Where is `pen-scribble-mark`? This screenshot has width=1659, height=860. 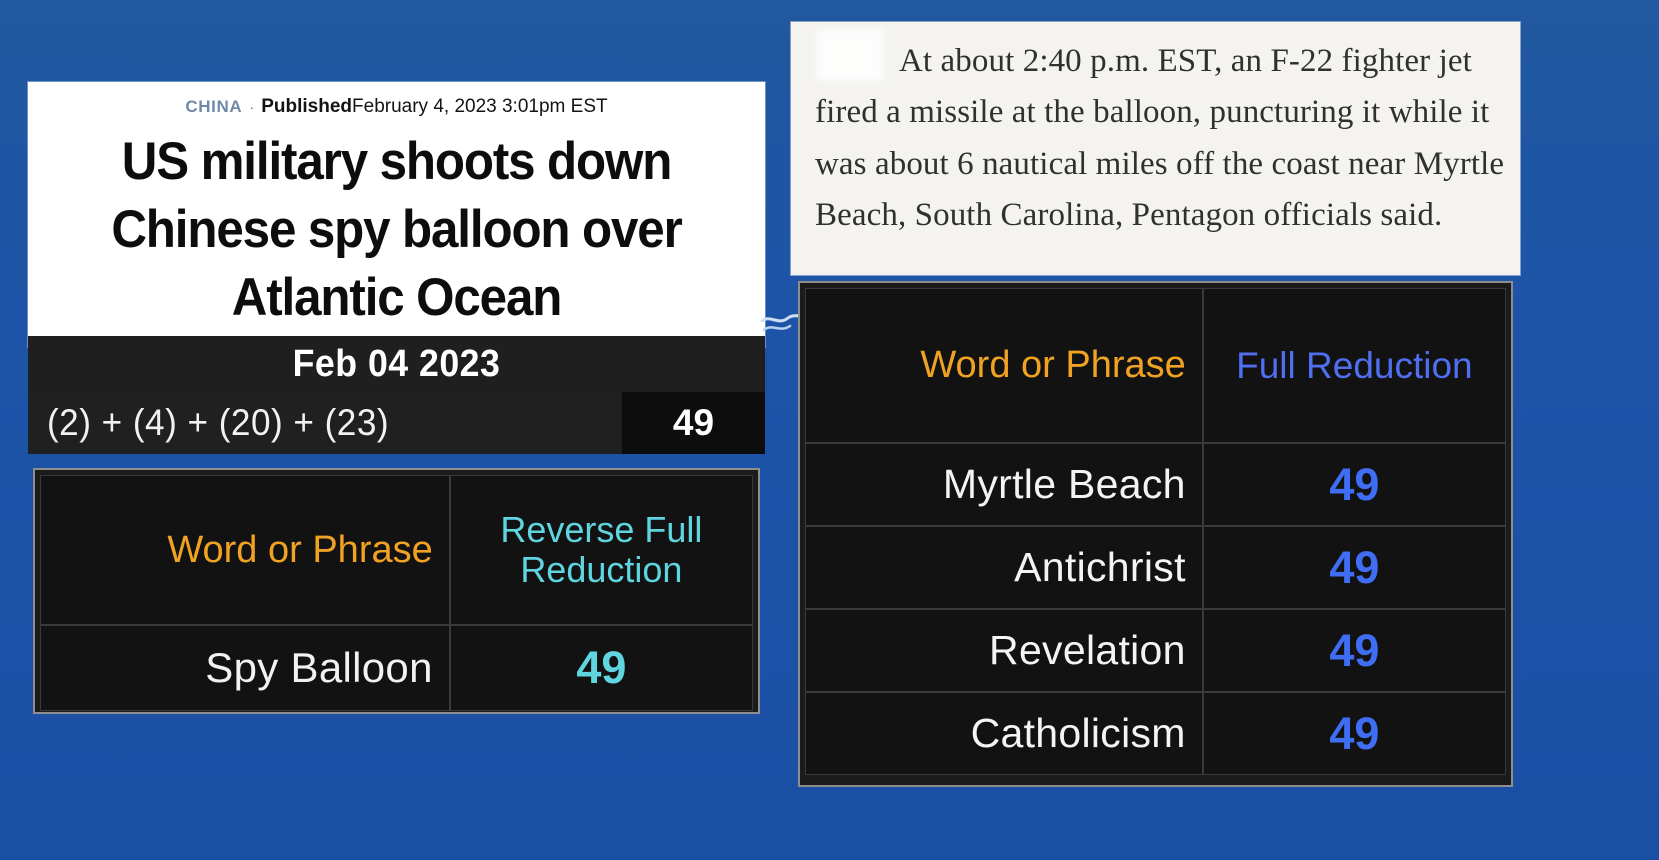 pen-scribble-mark is located at coordinates (781, 322).